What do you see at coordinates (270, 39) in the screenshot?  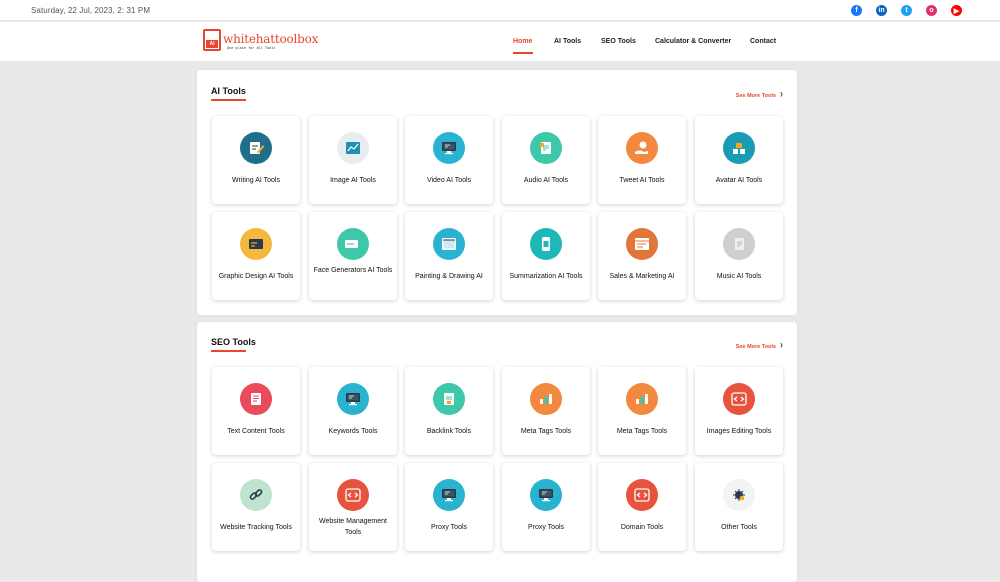 I see `logo-text: whitehattoolbox` at bounding box center [270, 39].